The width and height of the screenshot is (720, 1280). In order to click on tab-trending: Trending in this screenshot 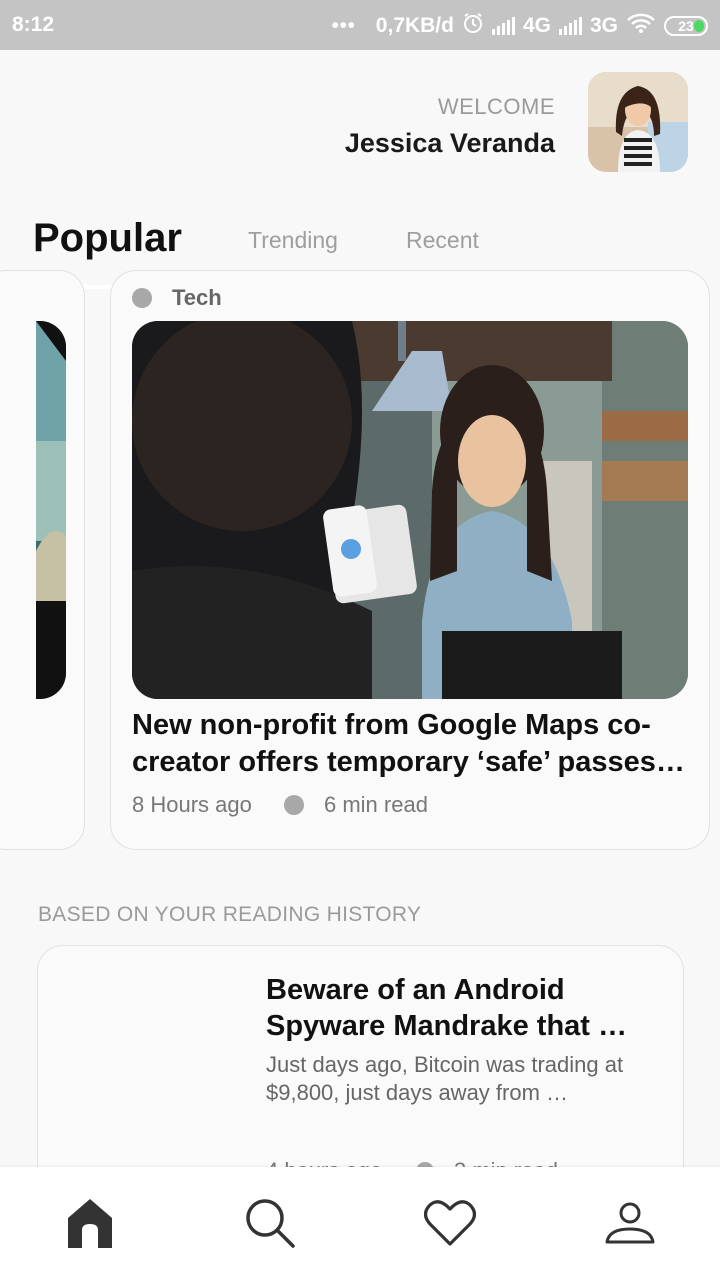, I will do `click(293, 240)`.